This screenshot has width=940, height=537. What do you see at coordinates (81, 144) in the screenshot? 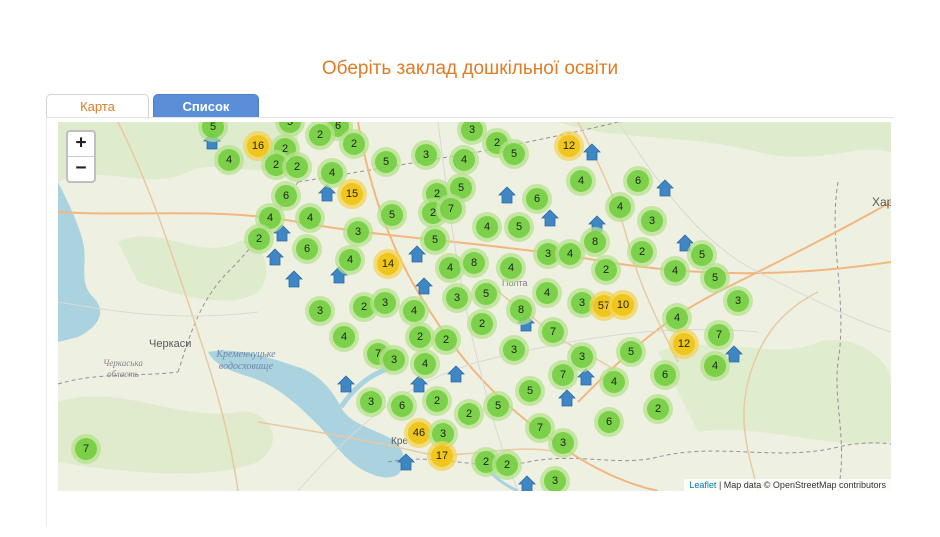
I see `zoom-in-button: +` at bounding box center [81, 144].